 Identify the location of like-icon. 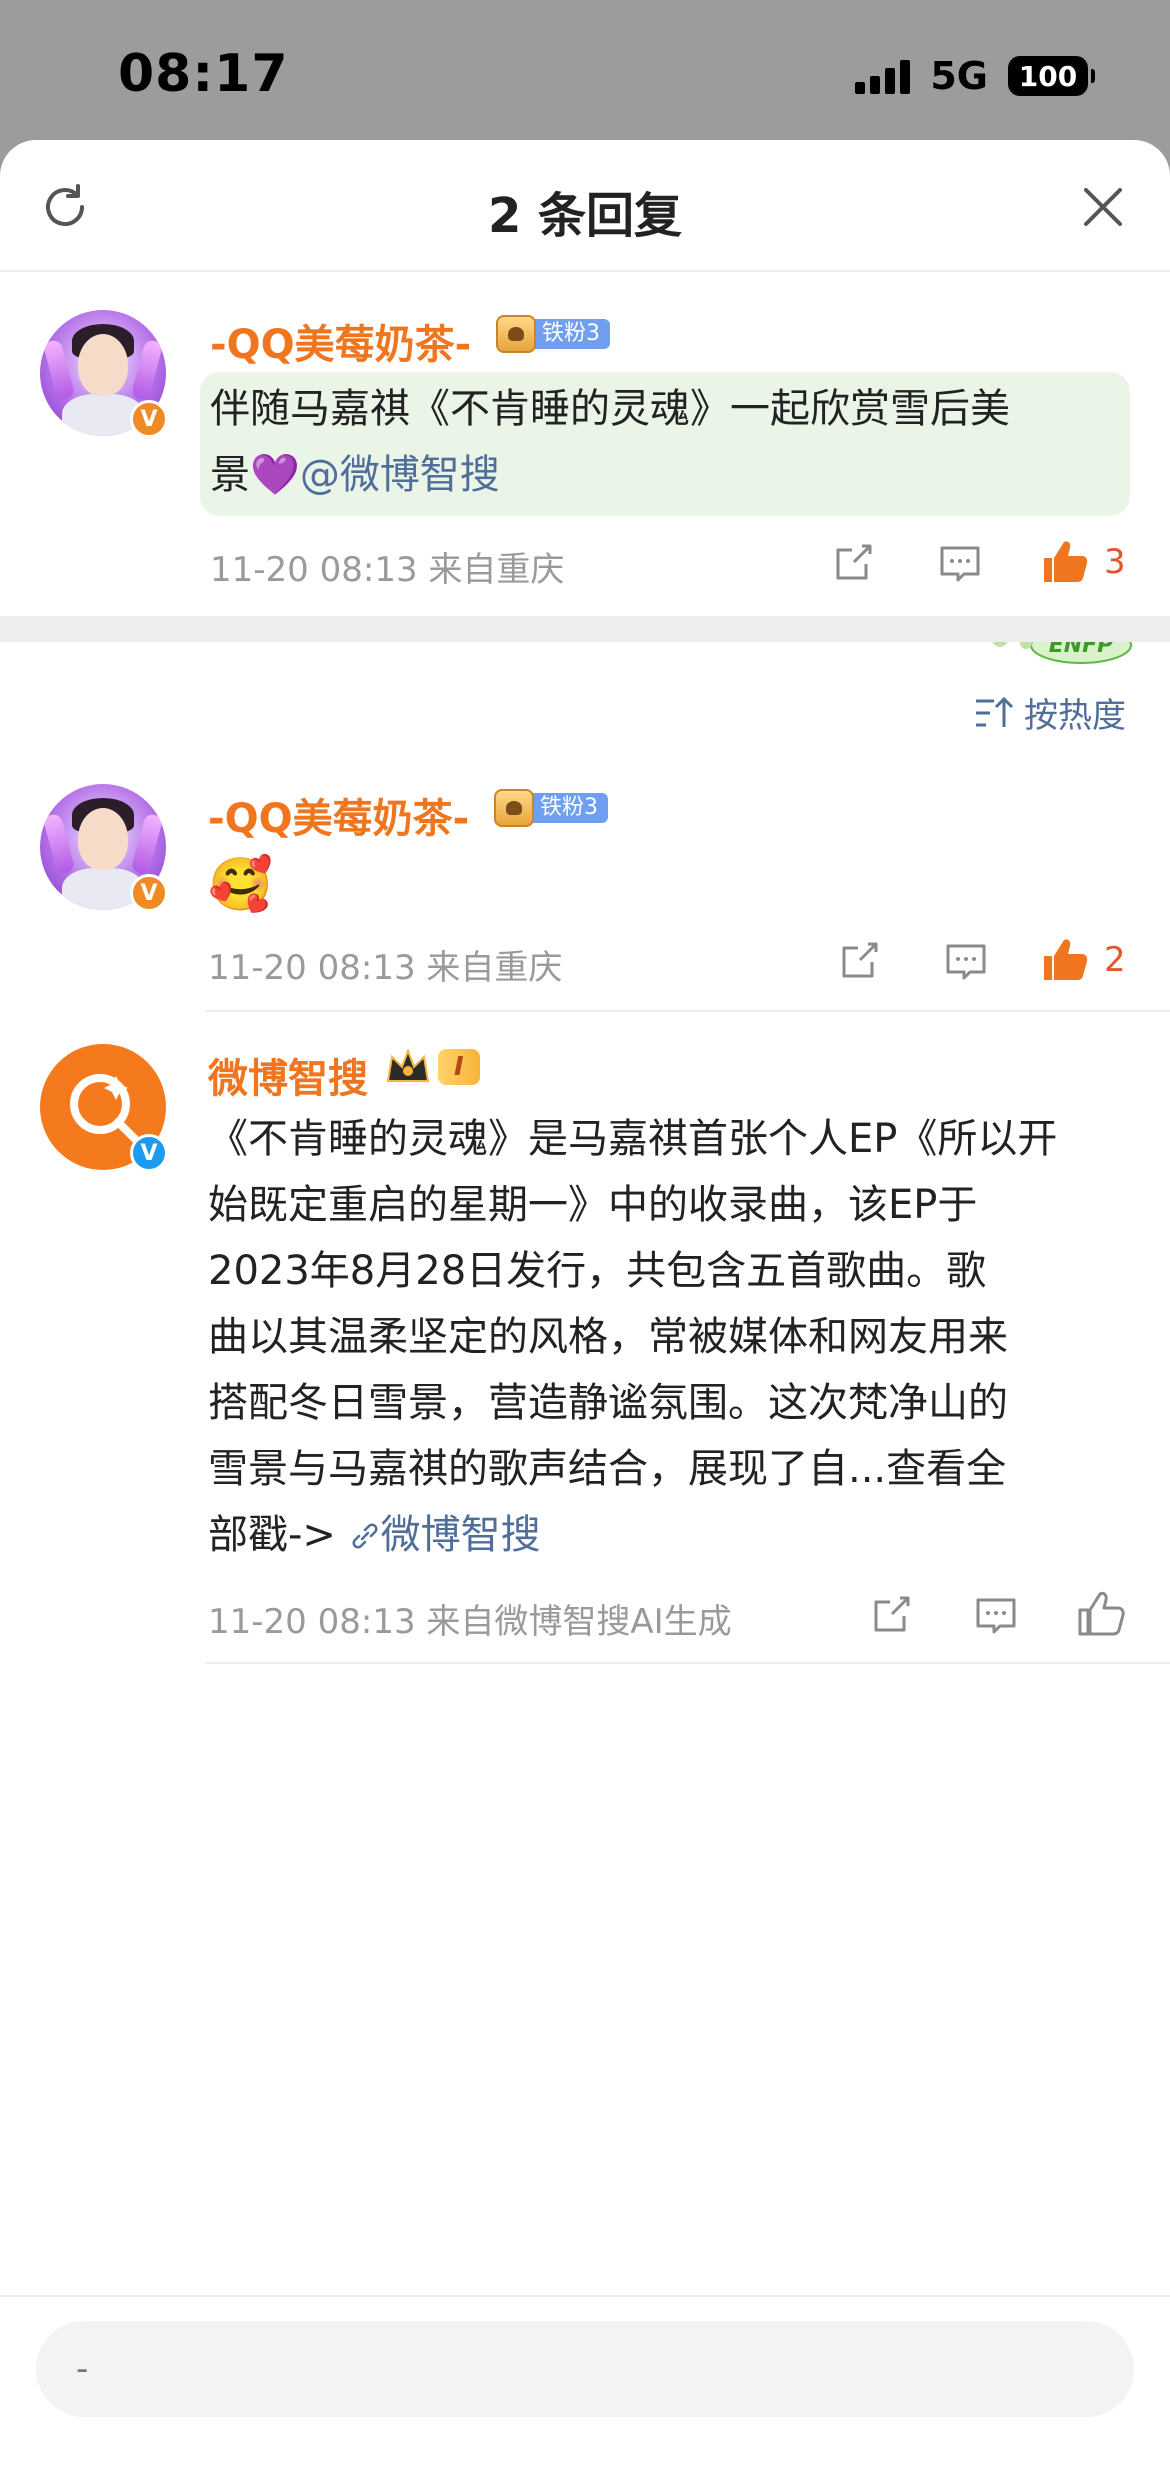
(1101, 1613).